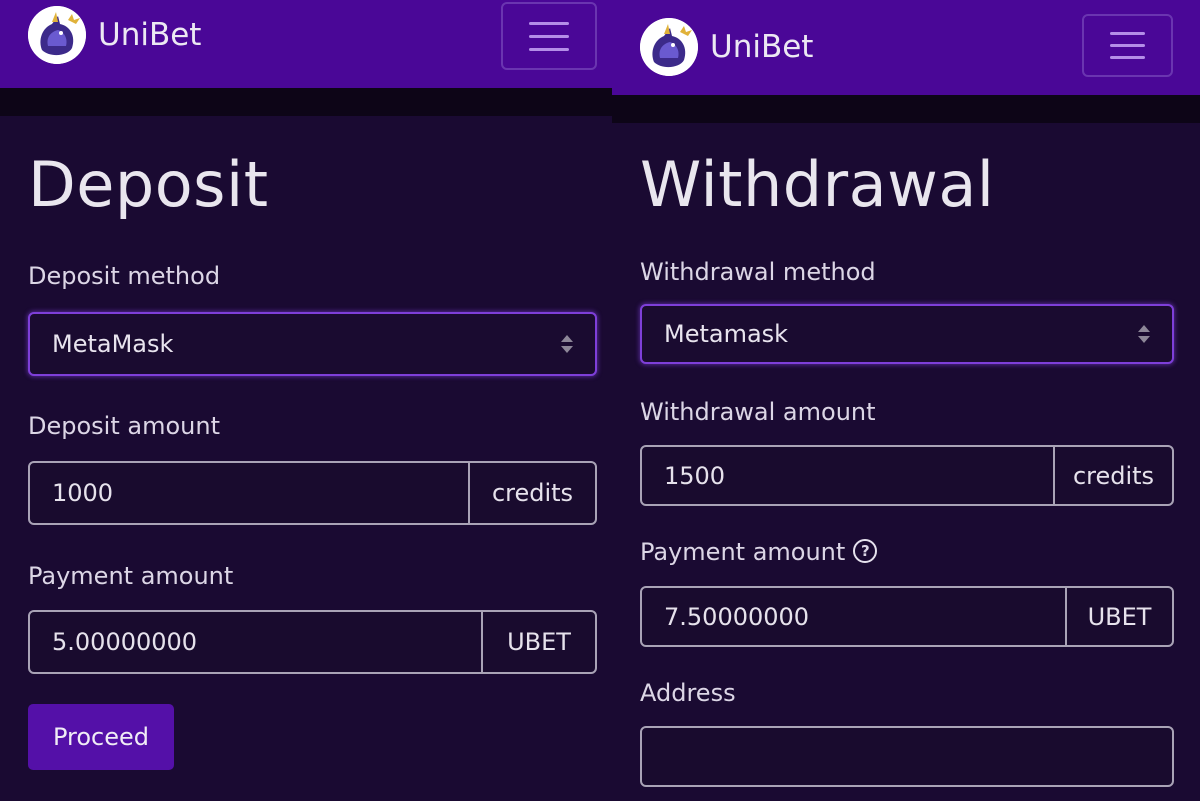  What do you see at coordinates (726, 334) in the screenshot?
I see `withdrawal-method-value: Metamask` at bounding box center [726, 334].